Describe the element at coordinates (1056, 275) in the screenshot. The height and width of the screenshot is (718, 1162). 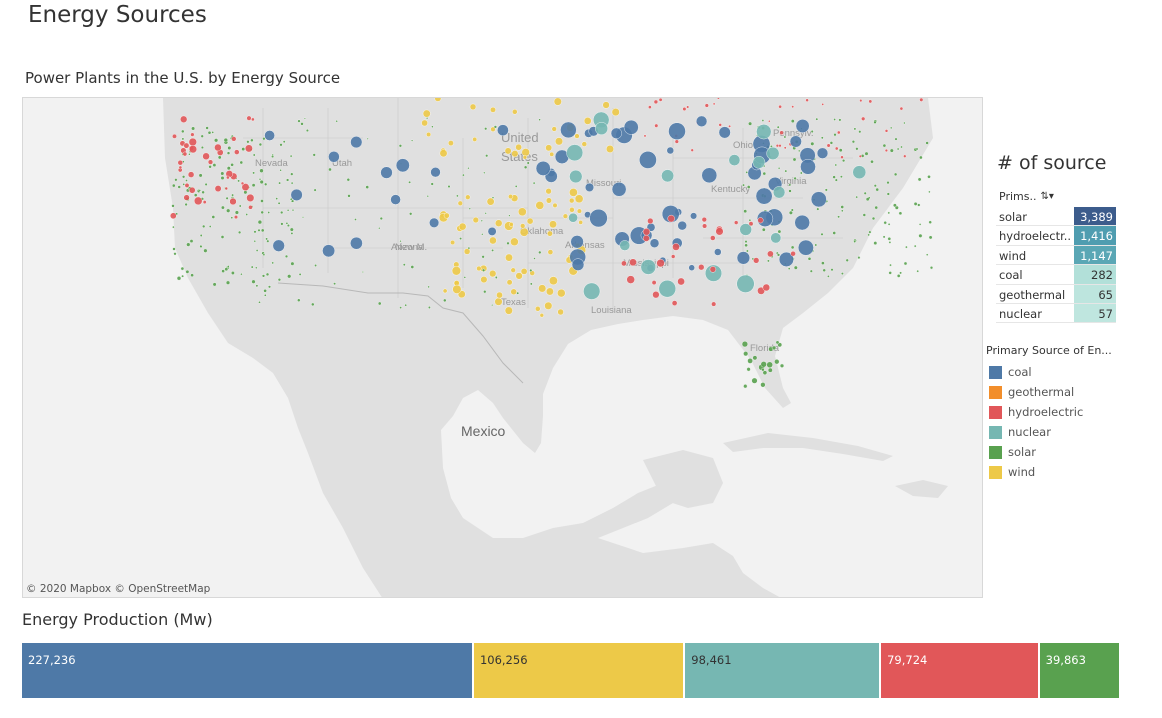
I see `count-row-coal: coal 282` at that location.